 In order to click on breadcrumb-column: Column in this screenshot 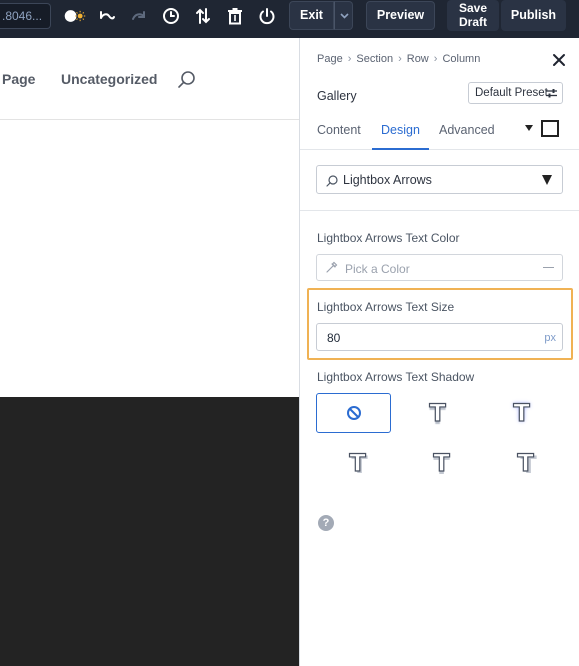, I will do `click(461, 59)`.